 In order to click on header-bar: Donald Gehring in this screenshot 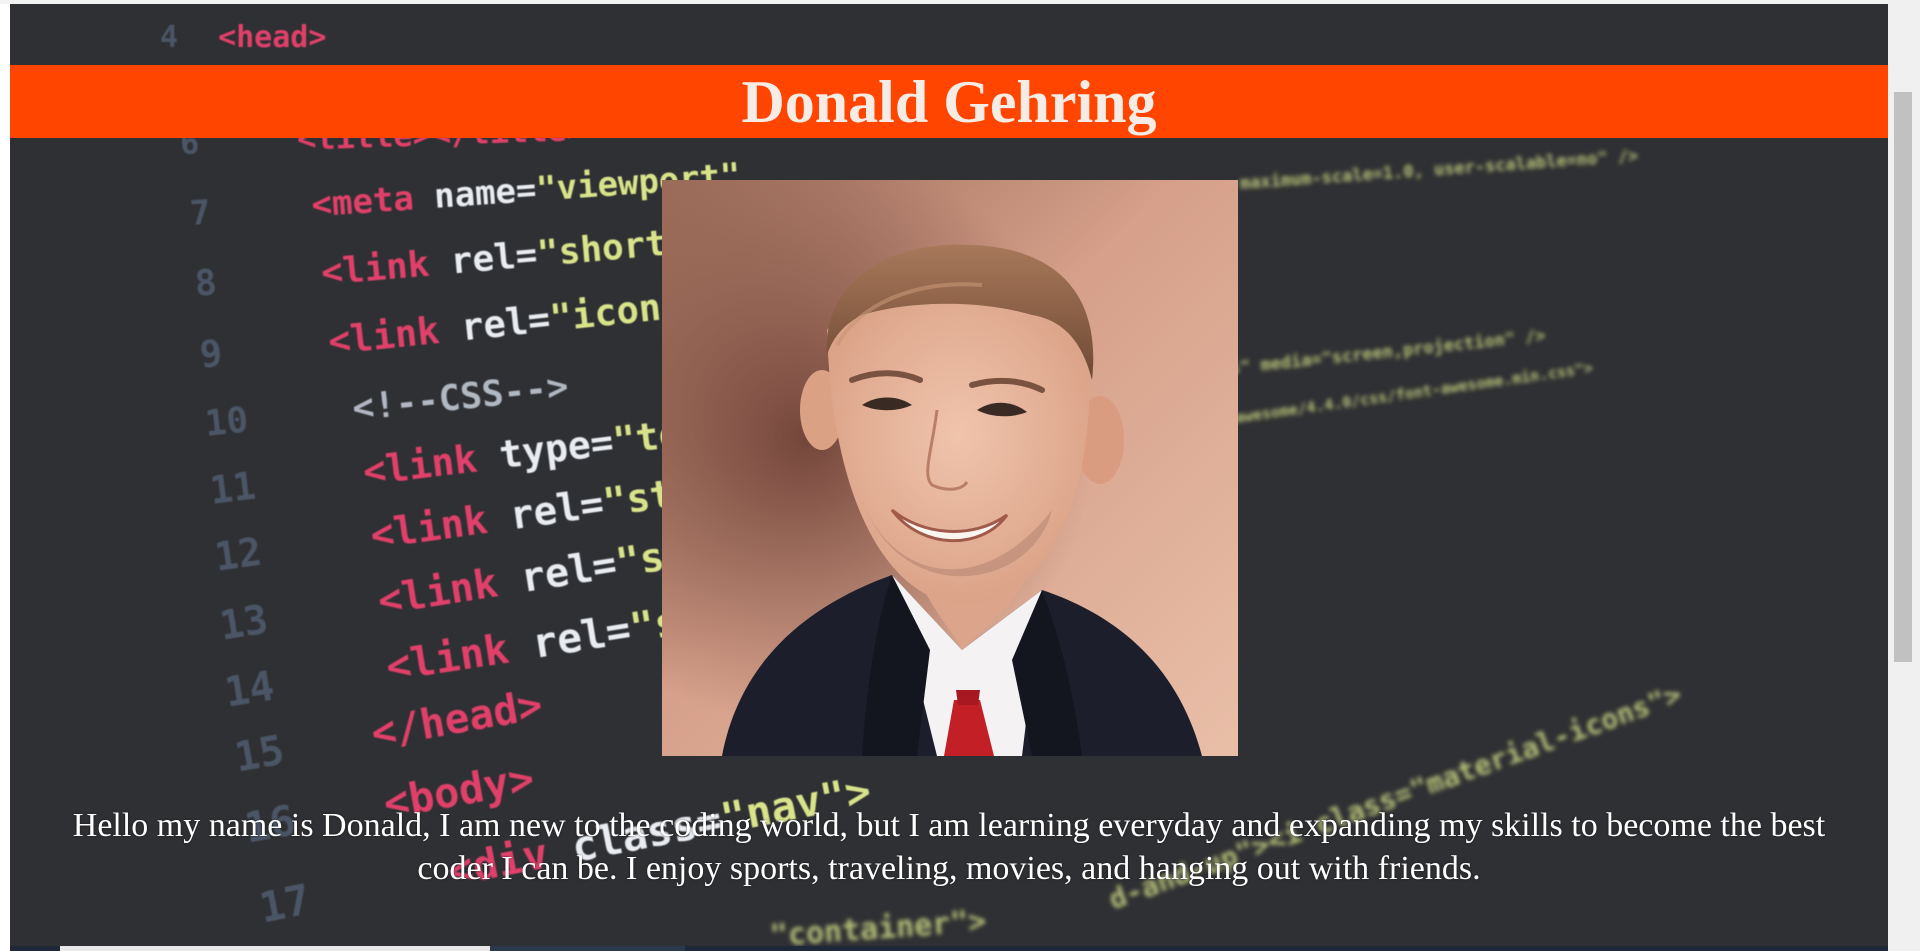, I will do `click(949, 101)`.